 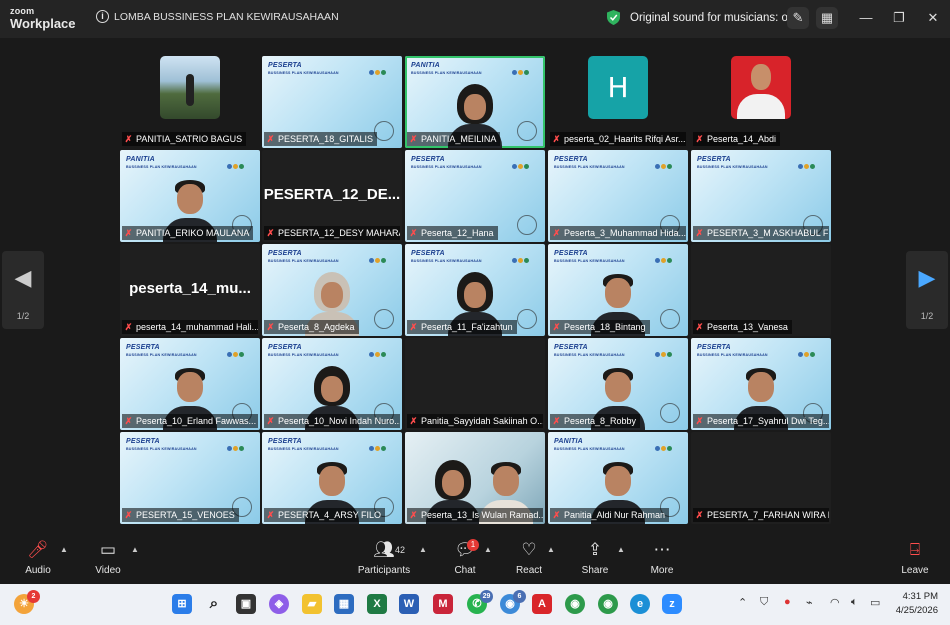 What do you see at coordinates (23, 290) in the screenshot?
I see `previous-page-button: ◀ 1/2` at bounding box center [23, 290].